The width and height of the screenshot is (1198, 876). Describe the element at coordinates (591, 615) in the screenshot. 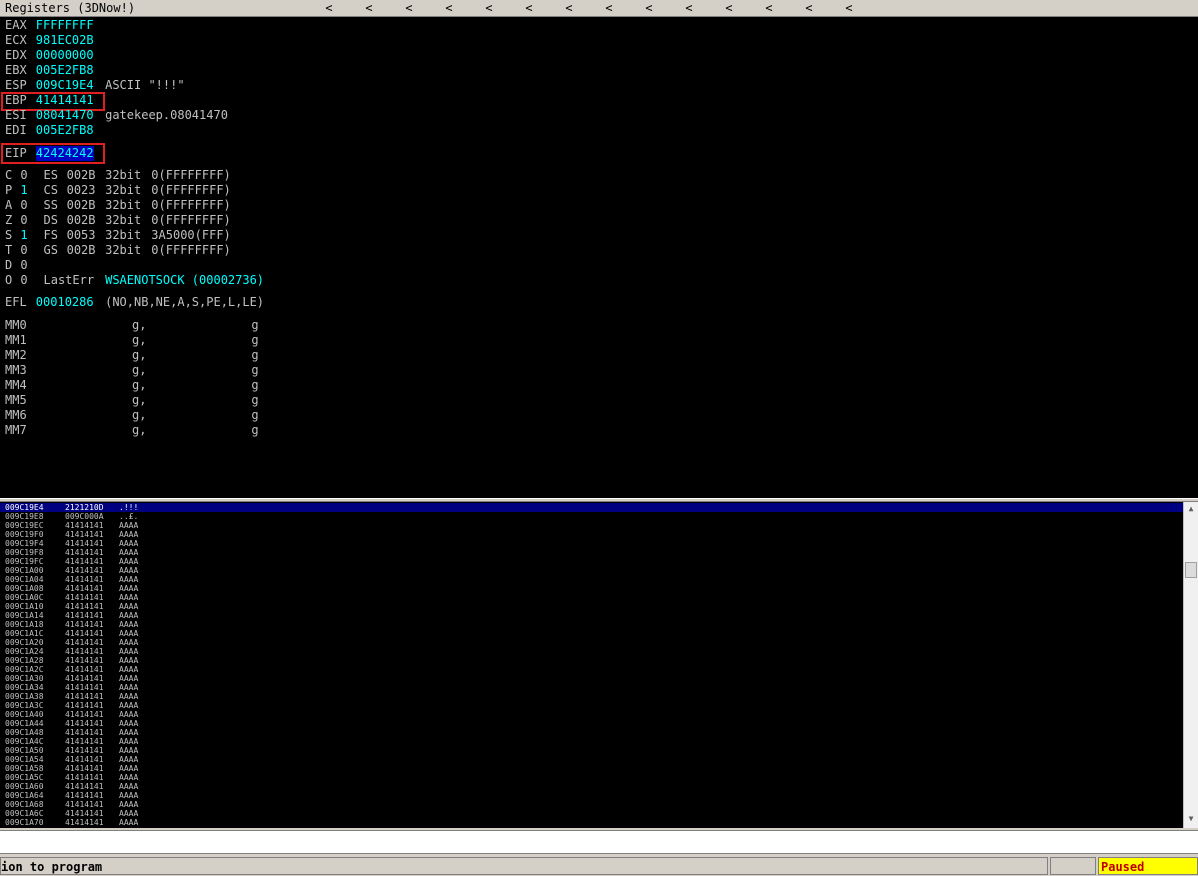

I see `stack-row: 009C1A14 41414141 AAAA` at that location.